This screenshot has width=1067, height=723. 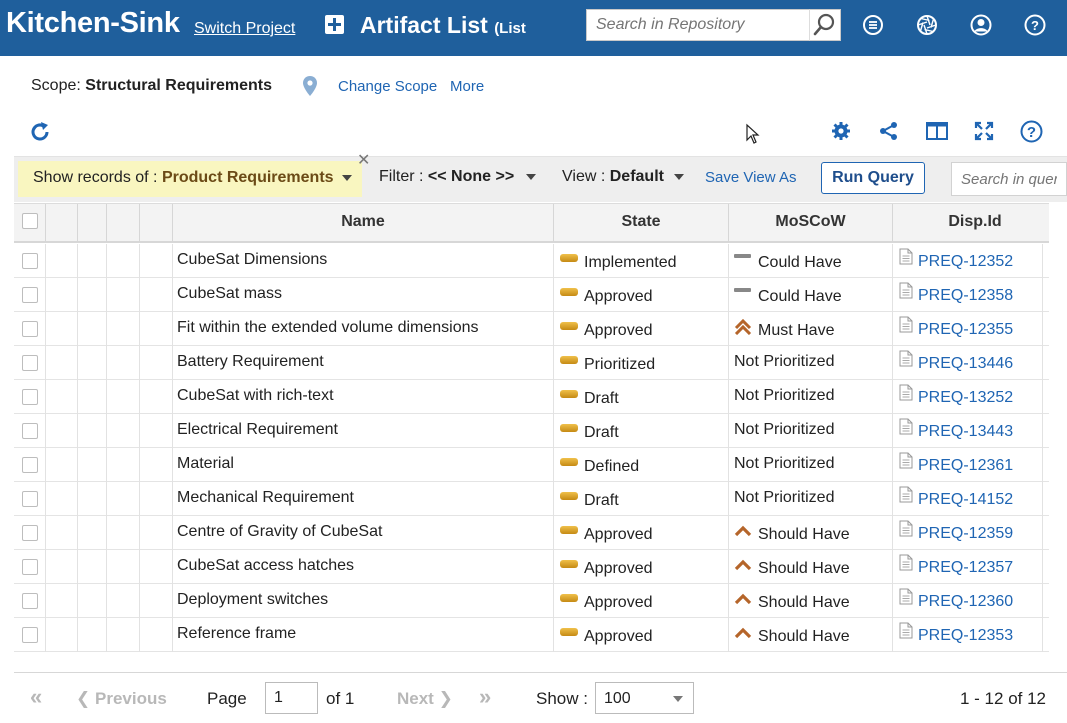 I want to click on switch-project-link: Switch Project, so click(x=244, y=29).